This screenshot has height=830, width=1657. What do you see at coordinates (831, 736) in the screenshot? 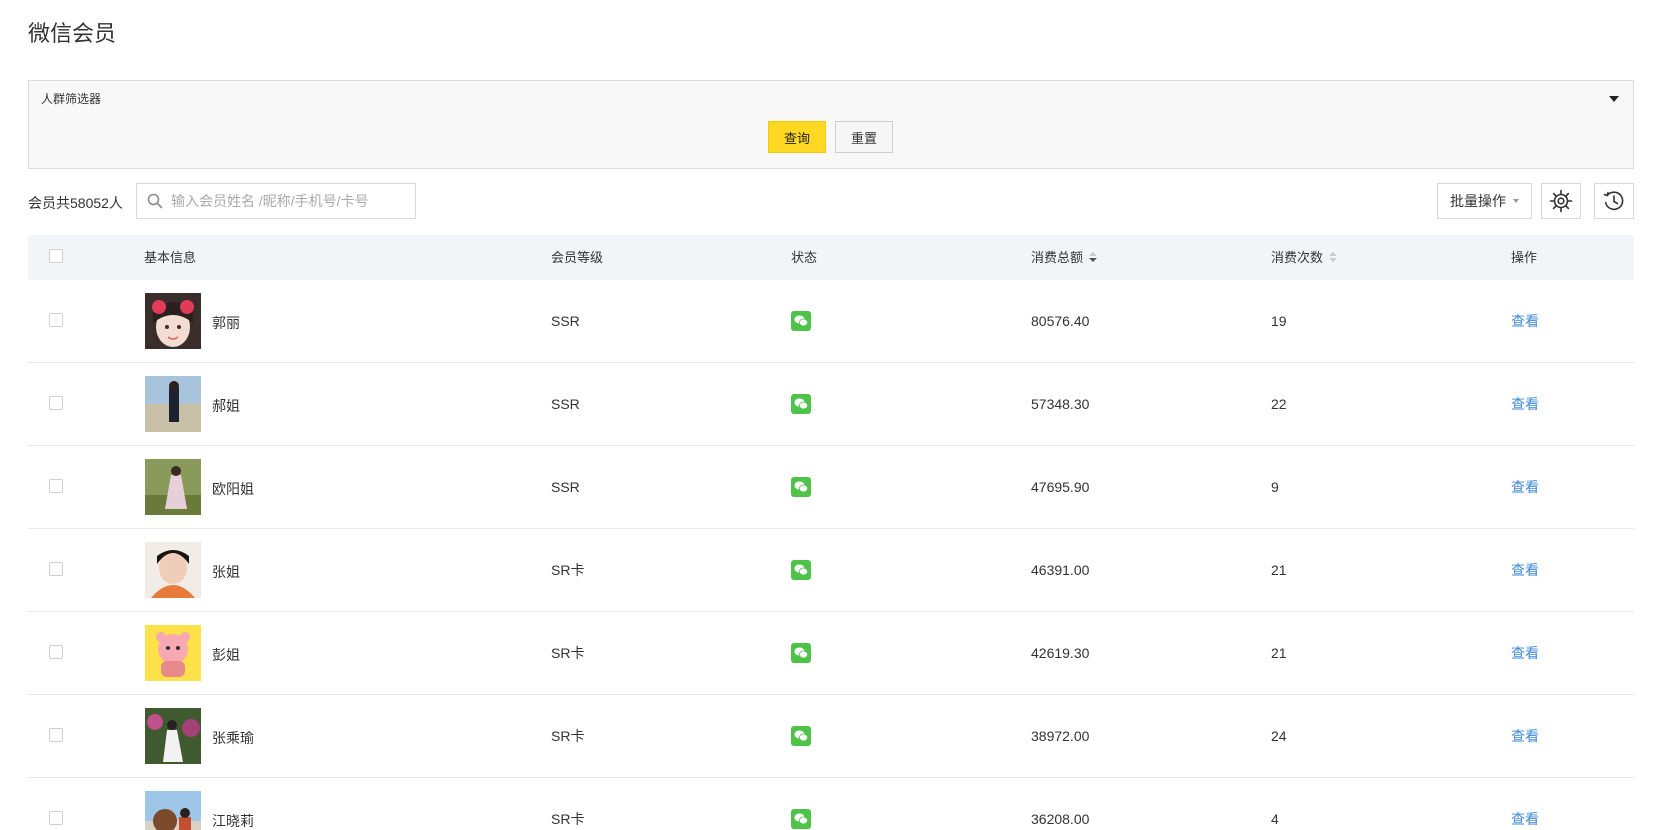
I see `table-row: 张乘瑜 SR卡 38972.00 24 查看` at bounding box center [831, 736].